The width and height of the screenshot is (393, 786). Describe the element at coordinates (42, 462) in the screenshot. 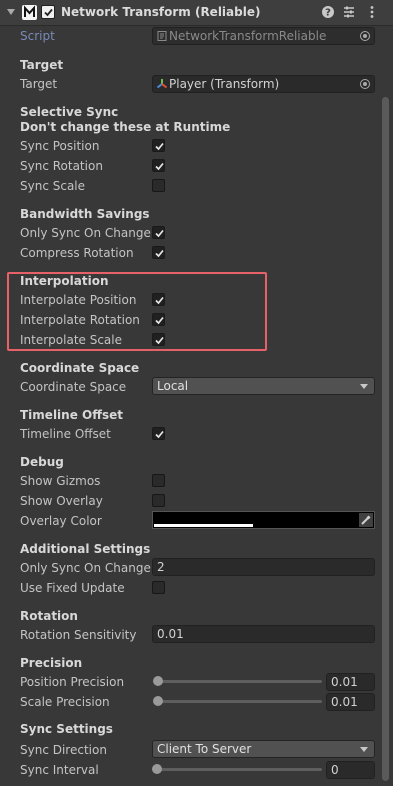

I see `section-debug-header: Debug` at that location.